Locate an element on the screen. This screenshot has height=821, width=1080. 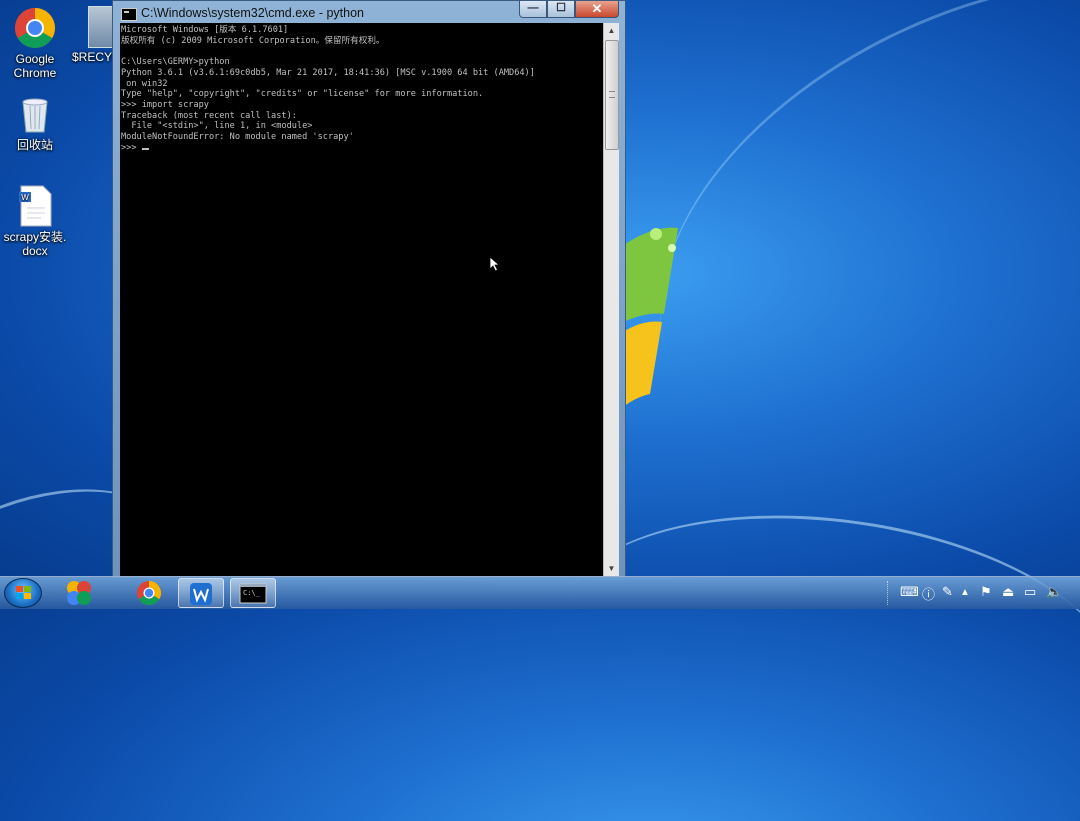
desktop-icon-docx: W scrapy安装. docx is located at coordinates (35, 221).